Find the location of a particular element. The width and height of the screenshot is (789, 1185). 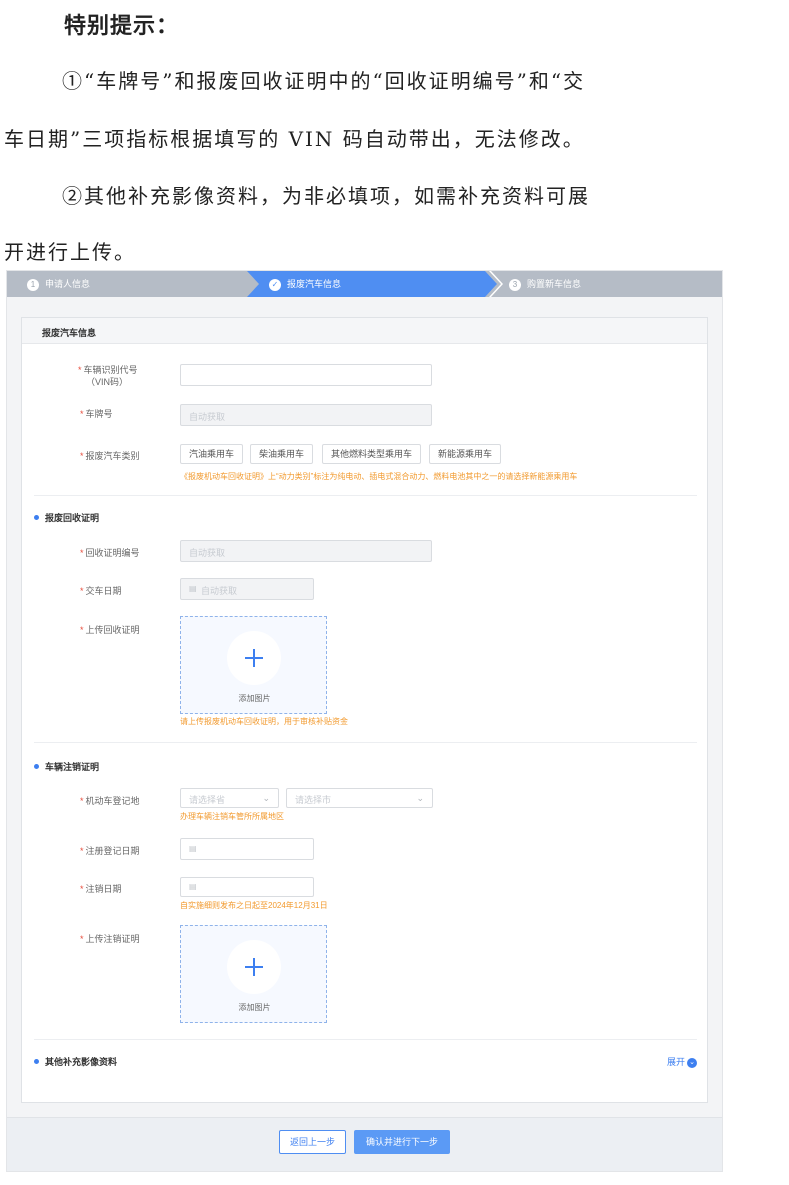

reg-date-label: * 注册登记日期 is located at coordinates (110, 851).